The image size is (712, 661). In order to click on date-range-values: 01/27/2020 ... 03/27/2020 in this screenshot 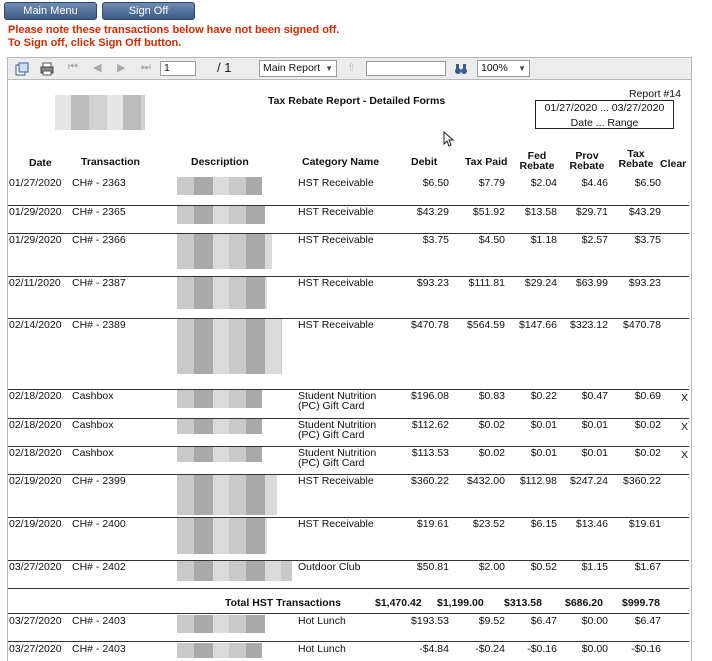, I will do `click(604, 108)`.